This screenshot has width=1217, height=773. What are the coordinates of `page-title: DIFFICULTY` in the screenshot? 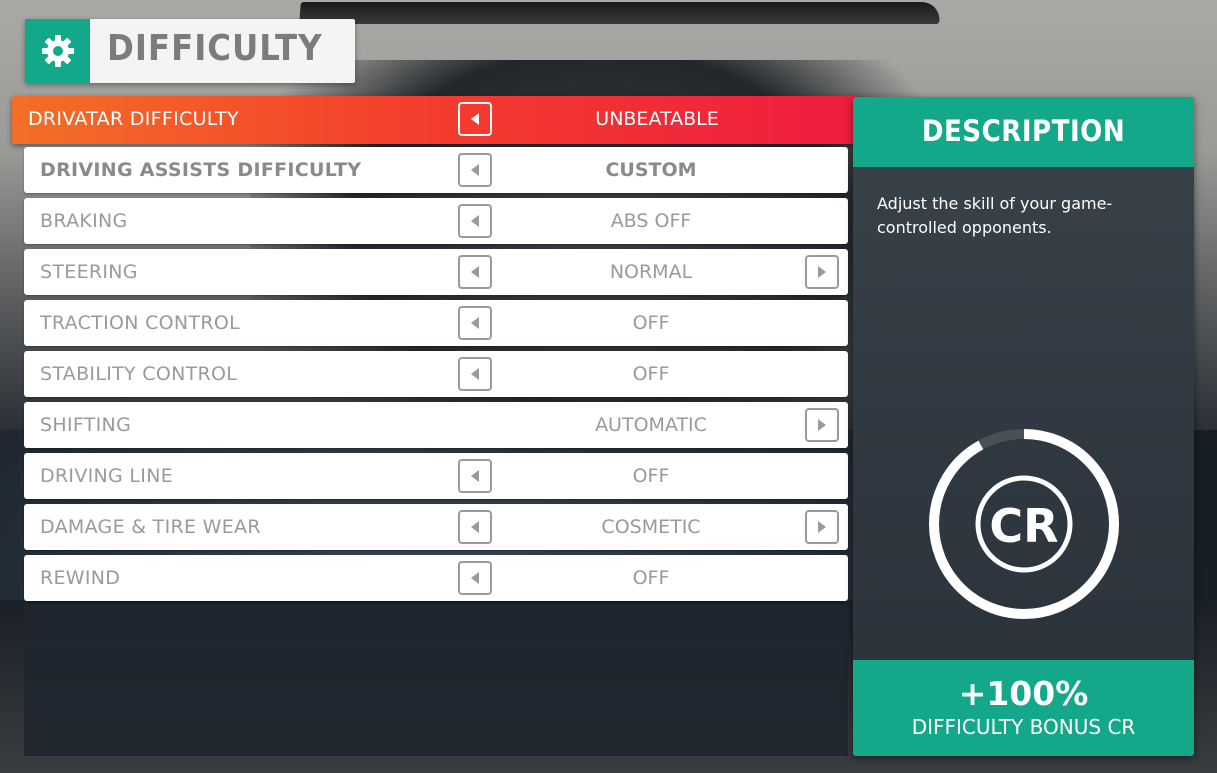 It's located at (215, 48).